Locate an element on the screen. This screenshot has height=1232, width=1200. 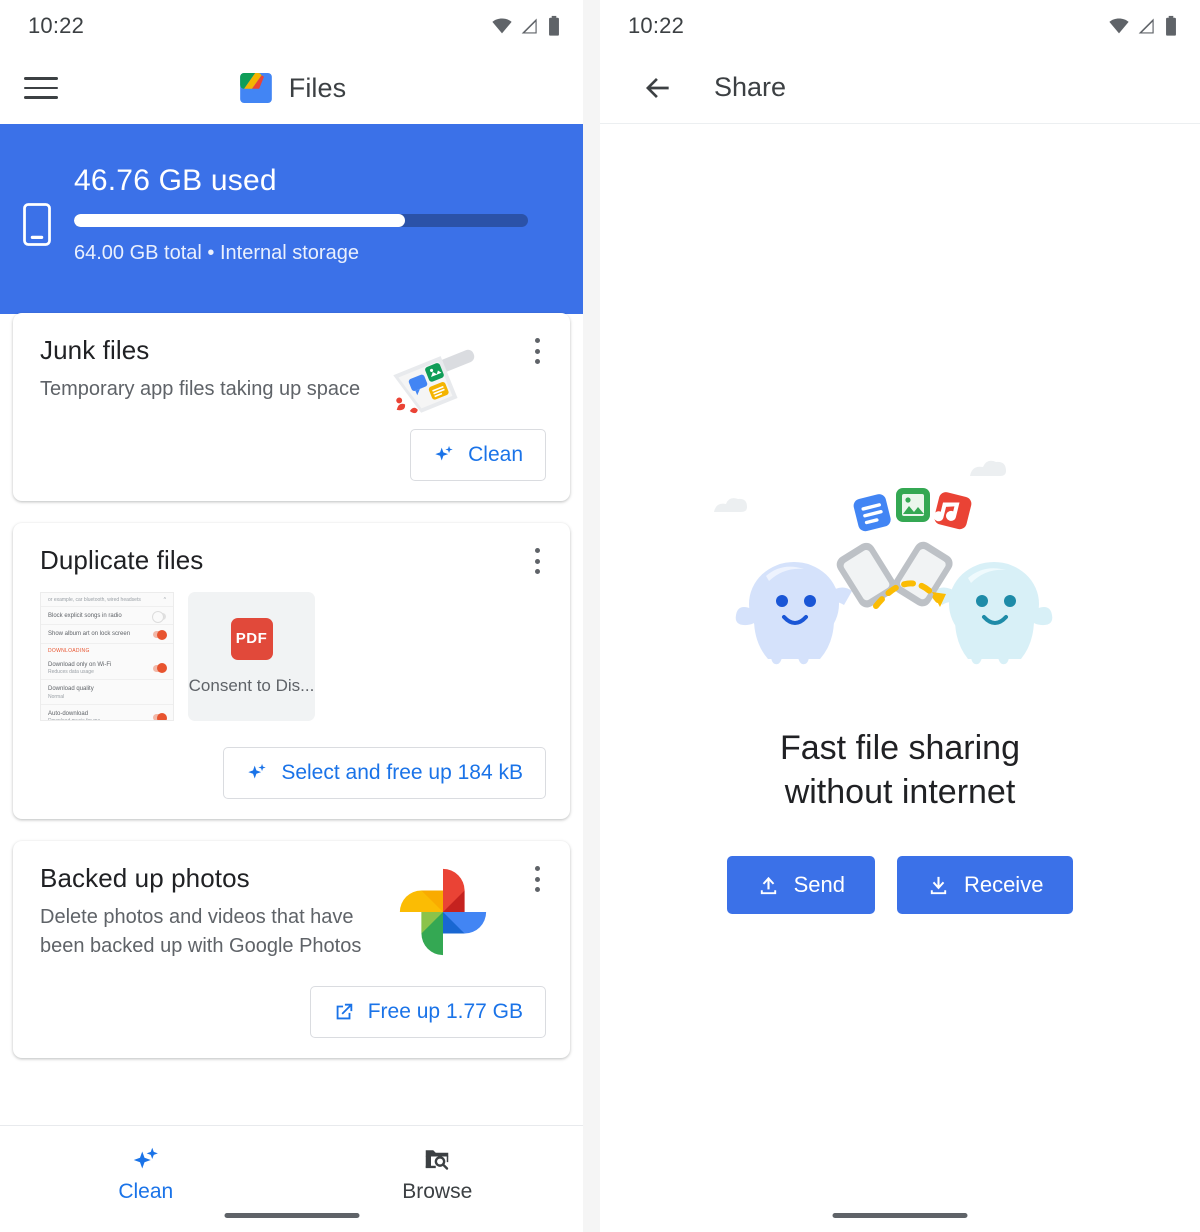
send-button-label: Send is located at coordinates (819, 885).